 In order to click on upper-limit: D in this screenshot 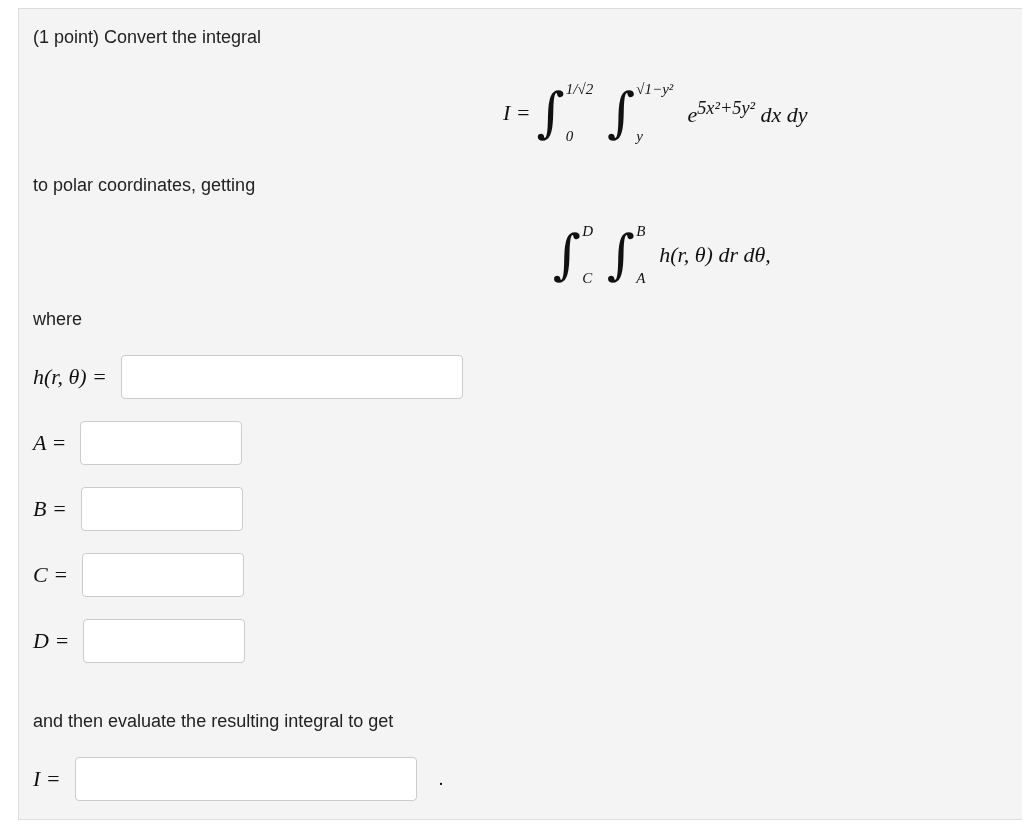, I will do `click(587, 231)`.